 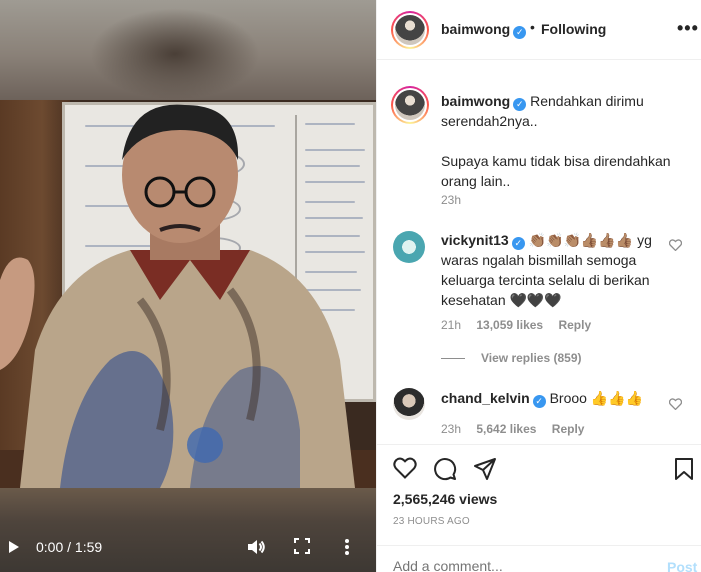 I want to click on share-send-icon, so click(x=485, y=469).